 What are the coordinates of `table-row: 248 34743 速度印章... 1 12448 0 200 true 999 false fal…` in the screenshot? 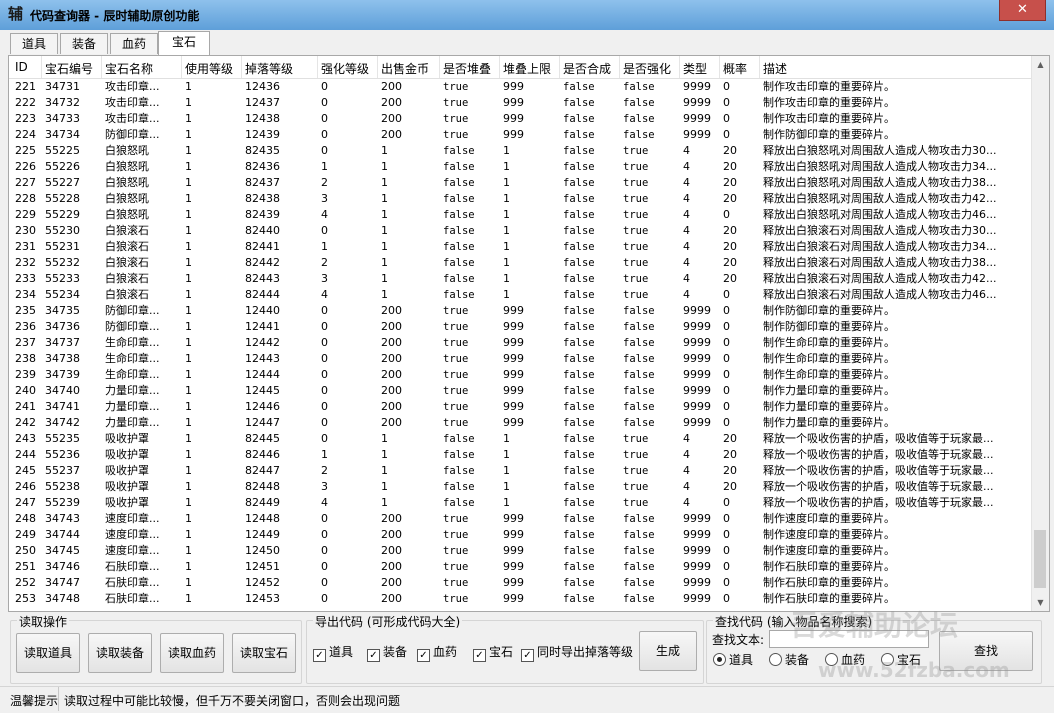 It's located at (520, 519).